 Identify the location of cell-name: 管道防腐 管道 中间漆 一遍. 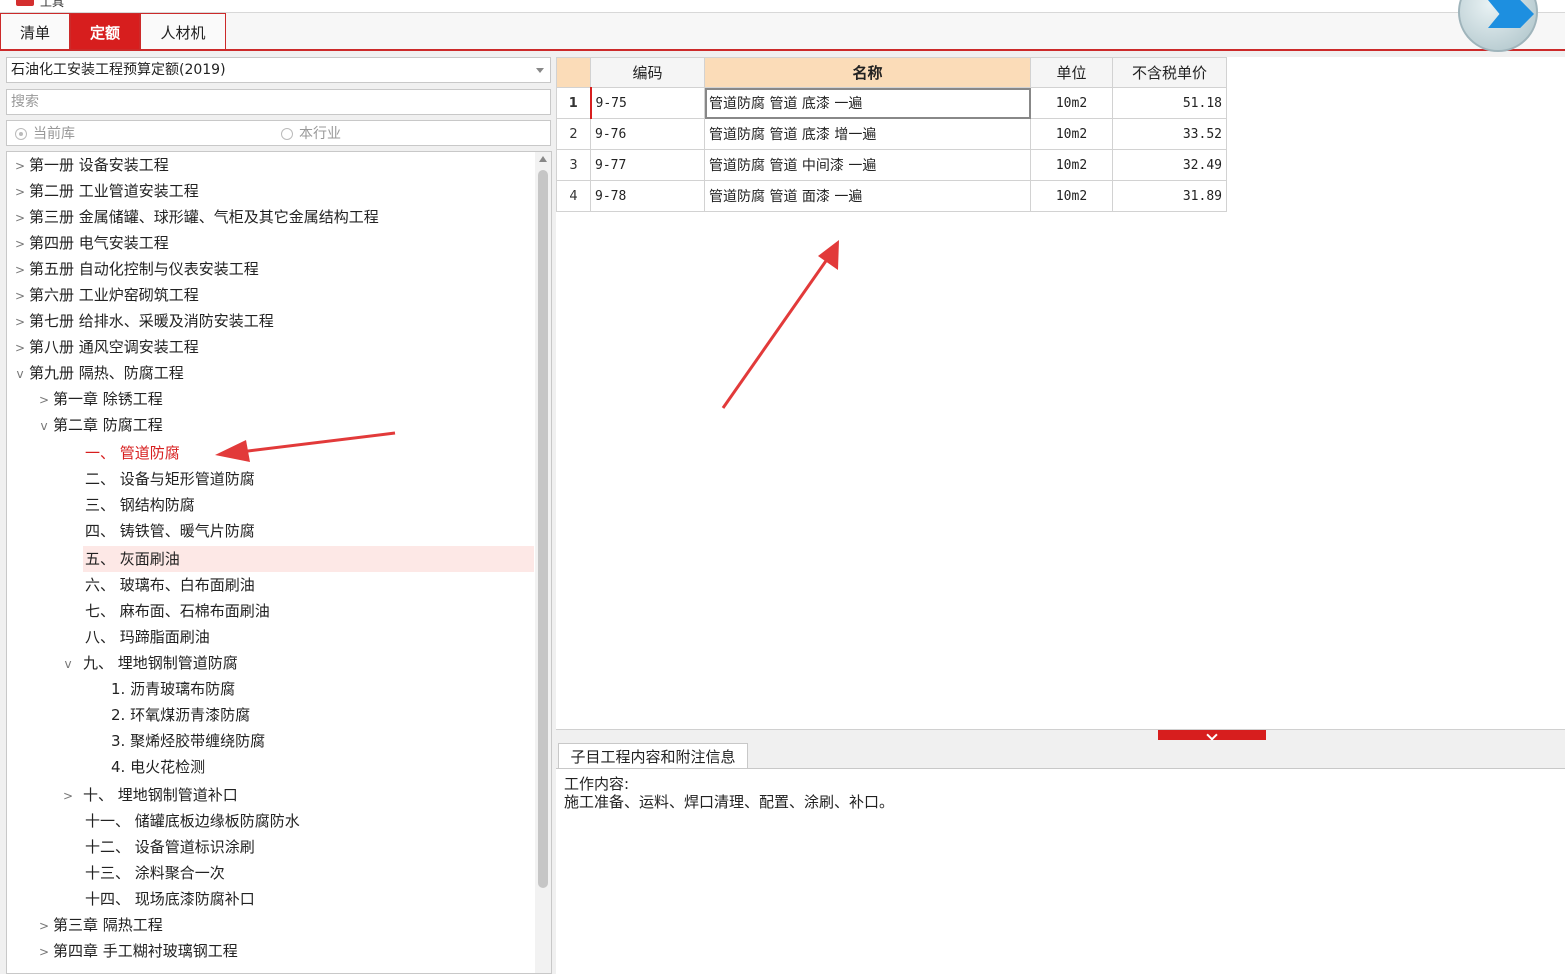
(867, 165).